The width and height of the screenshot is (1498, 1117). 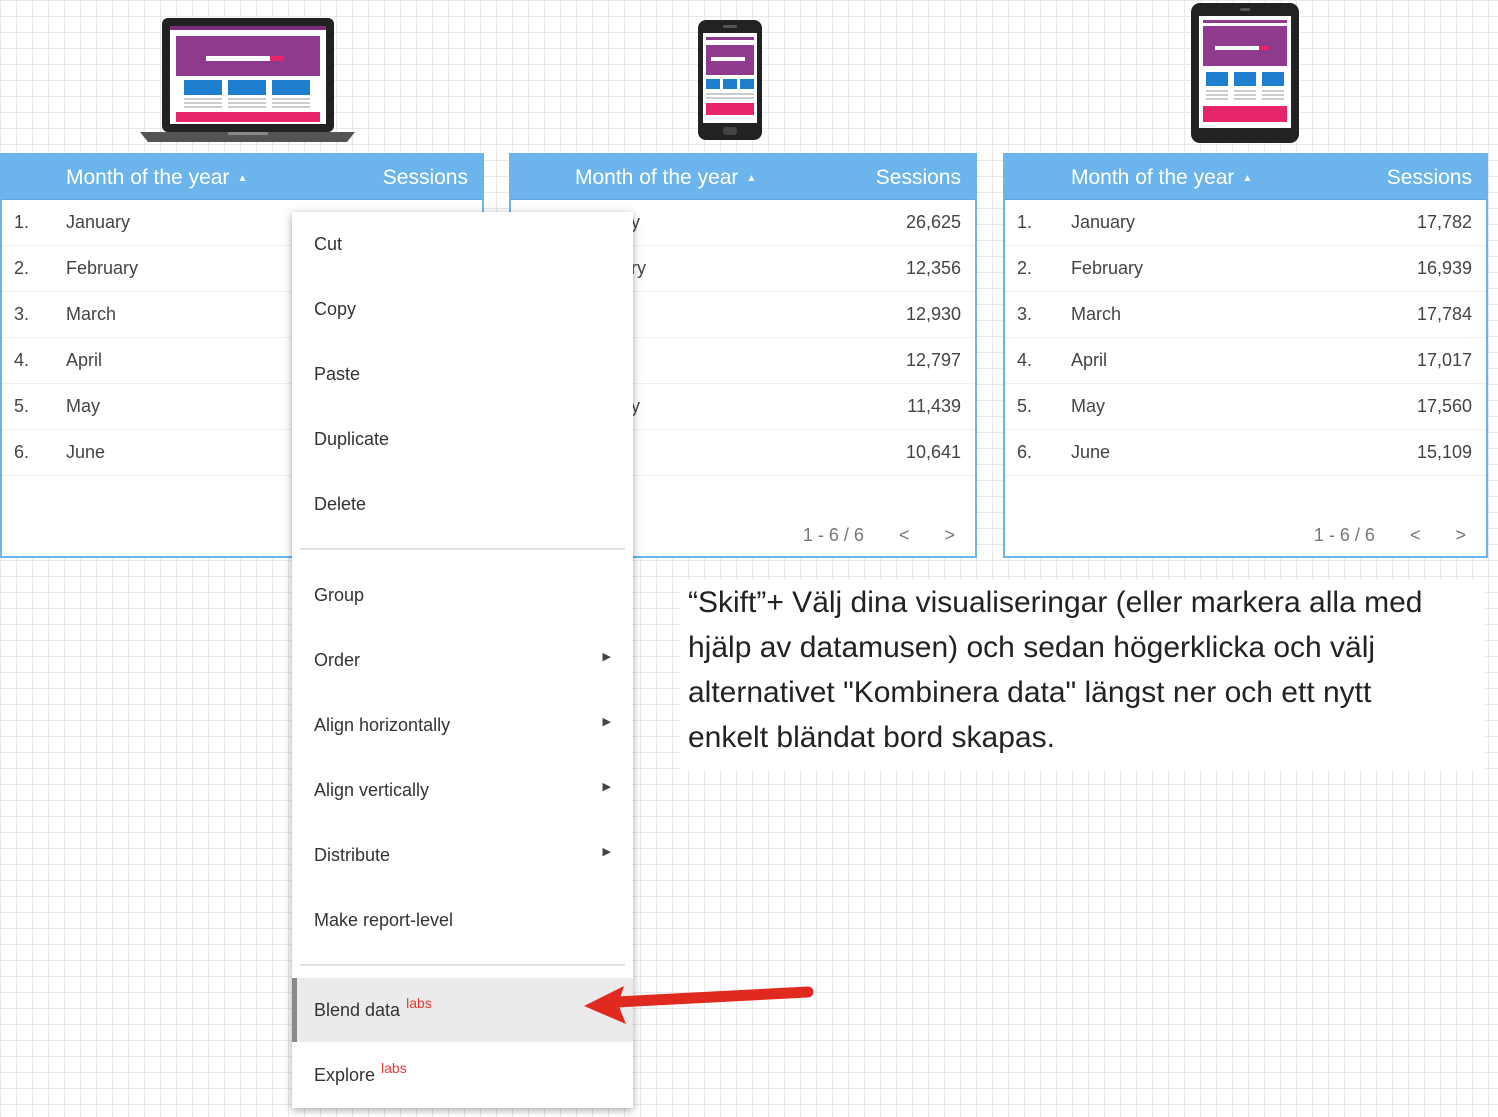 What do you see at coordinates (462, 725) in the screenshot?
I see `menu-item-align-horizontally: Align horizontally ▶` at bounding box center [462, 725].